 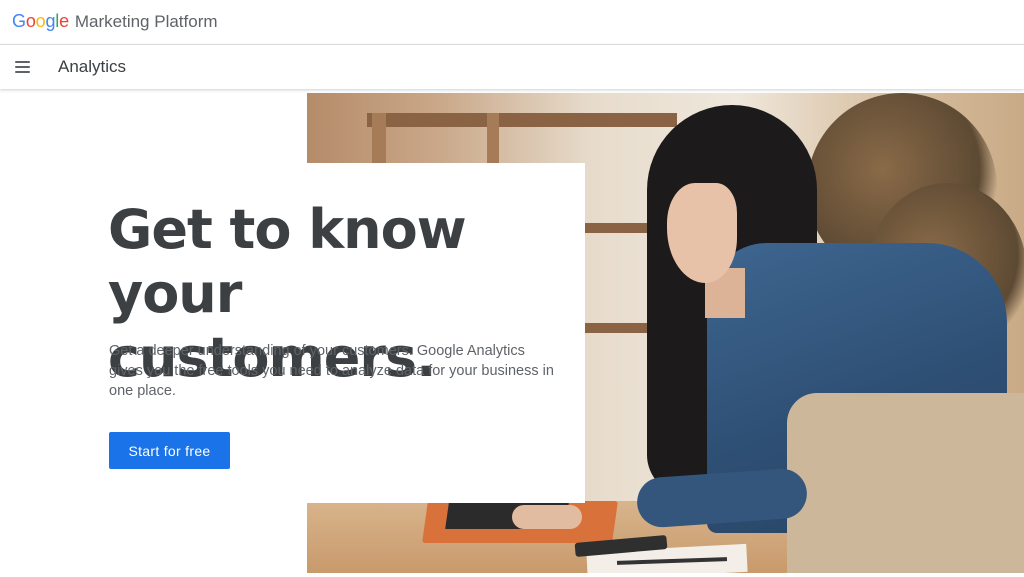 I want to click on google-letter: g, so click(x=50, y=21).